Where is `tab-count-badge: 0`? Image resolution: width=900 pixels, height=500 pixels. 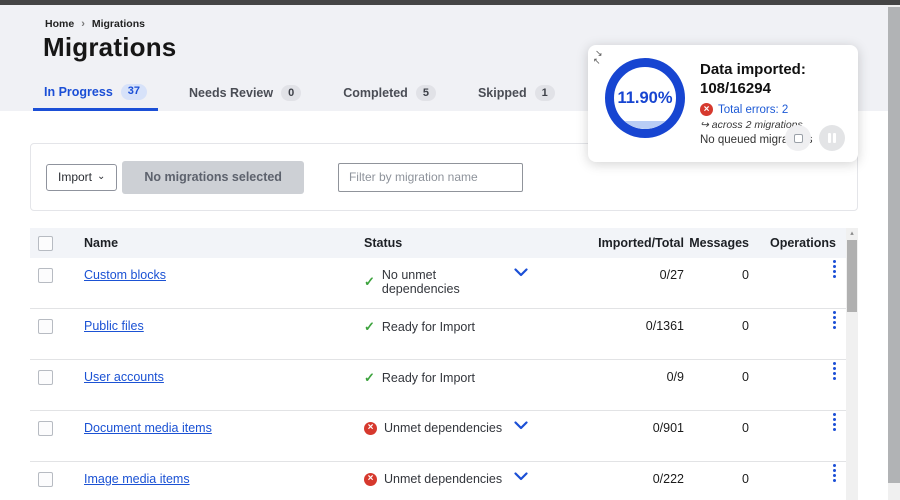 tab-count-badge: 0 is located at coordinates (291, 93).